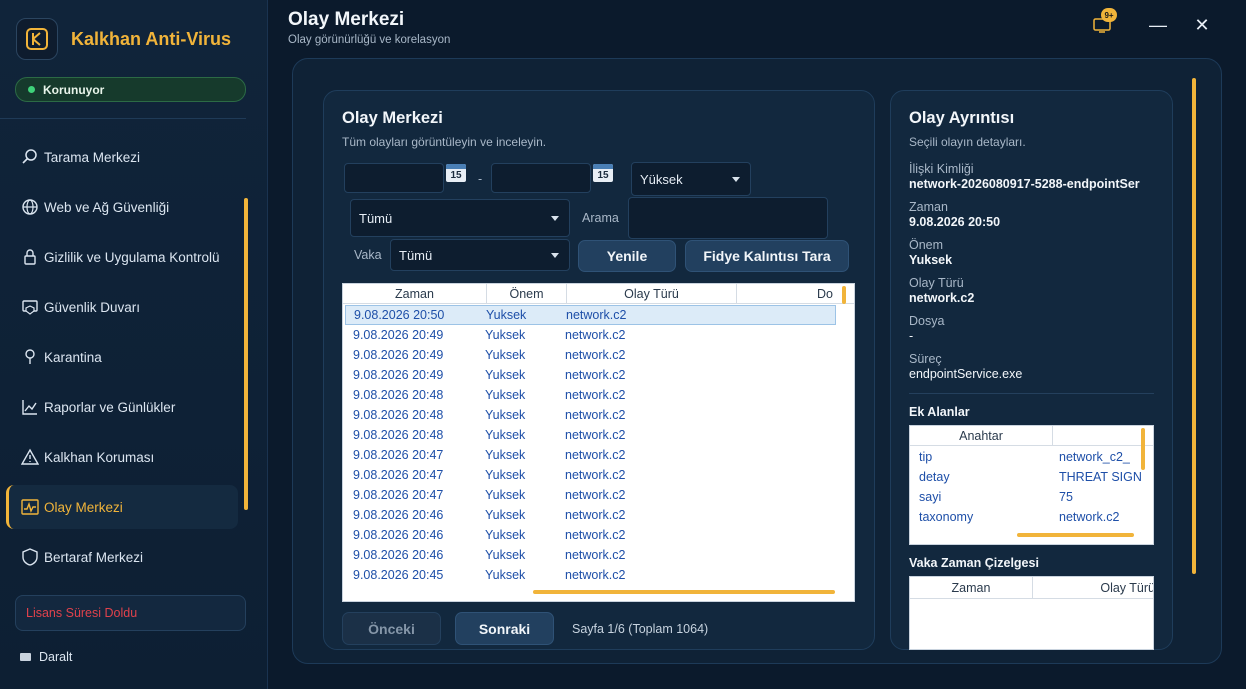  What do you see at coordinates (767, 256) in the screenshot?
I see `ransomware-scan-button: Fidye Kalıntısı Tara` at bounding box center [767, 256].